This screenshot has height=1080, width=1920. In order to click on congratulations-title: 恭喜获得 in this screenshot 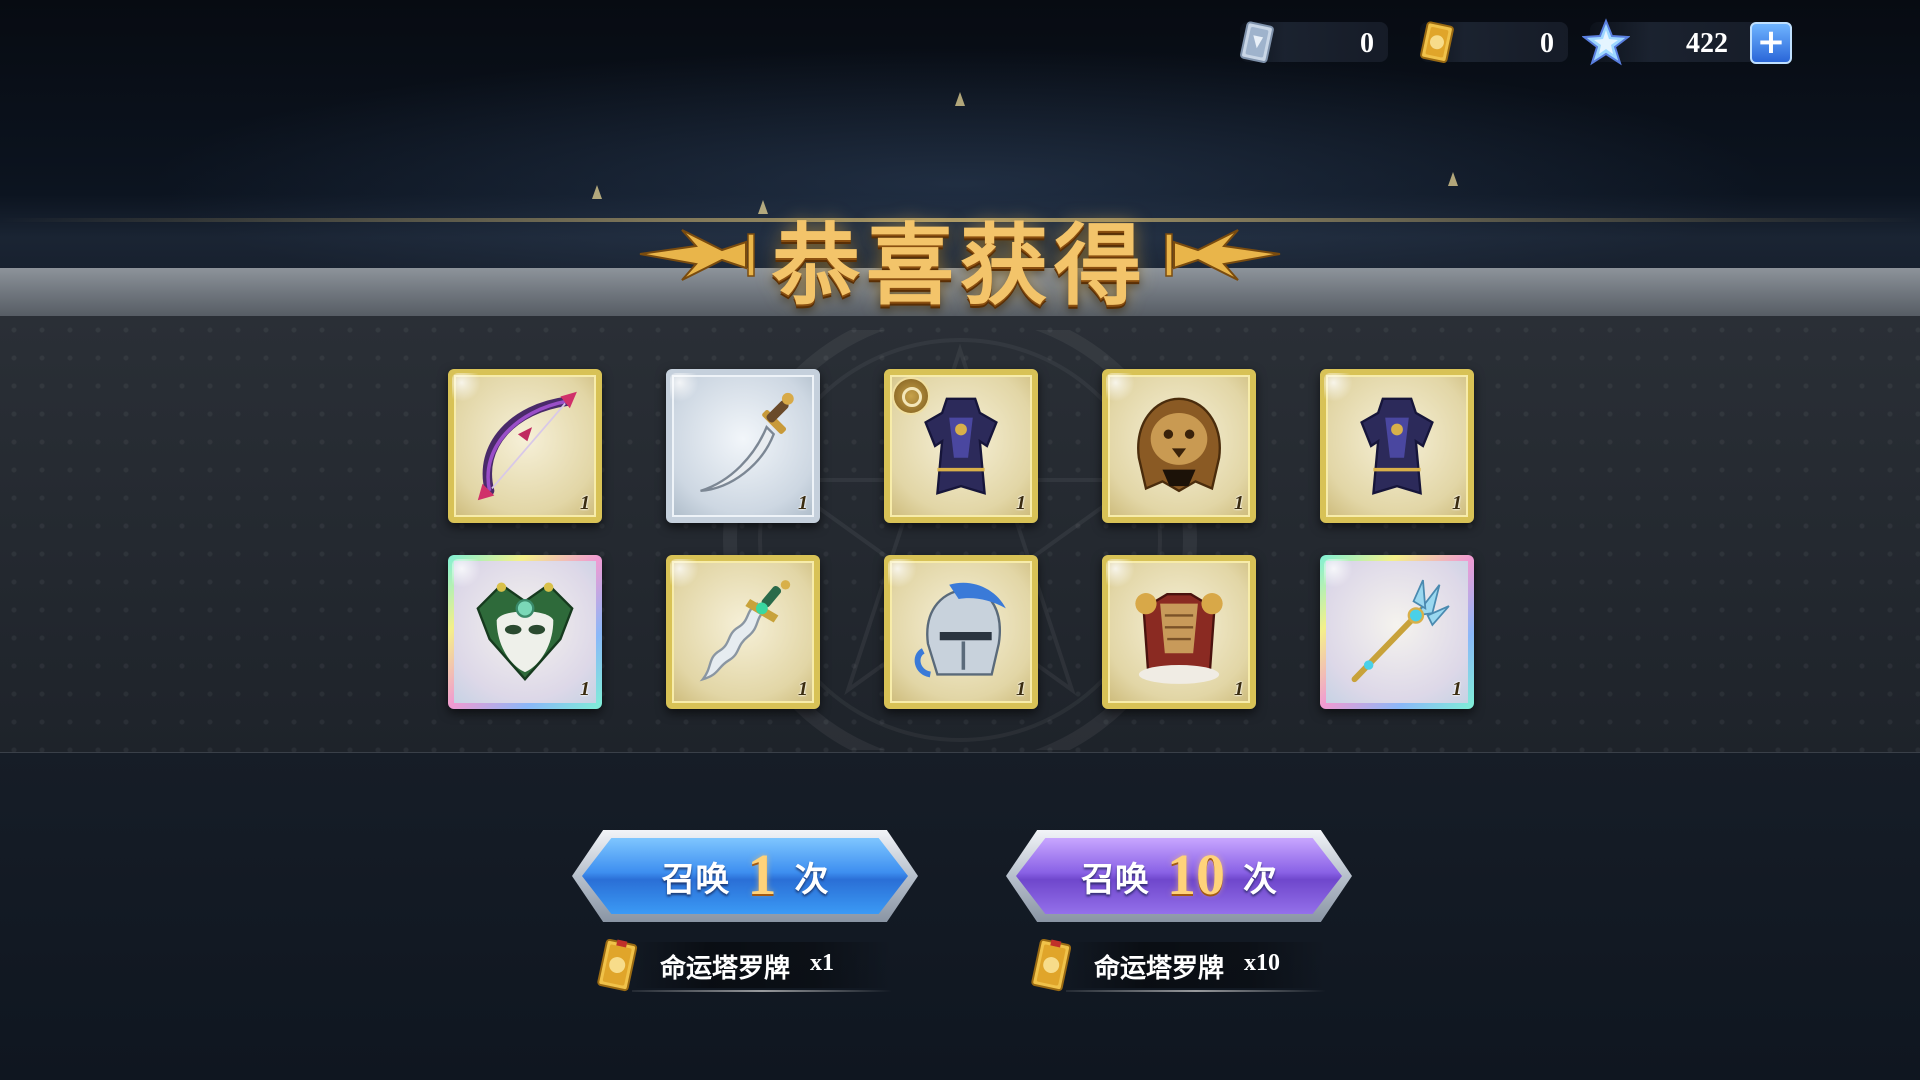, I will do `click(959, 265)`.